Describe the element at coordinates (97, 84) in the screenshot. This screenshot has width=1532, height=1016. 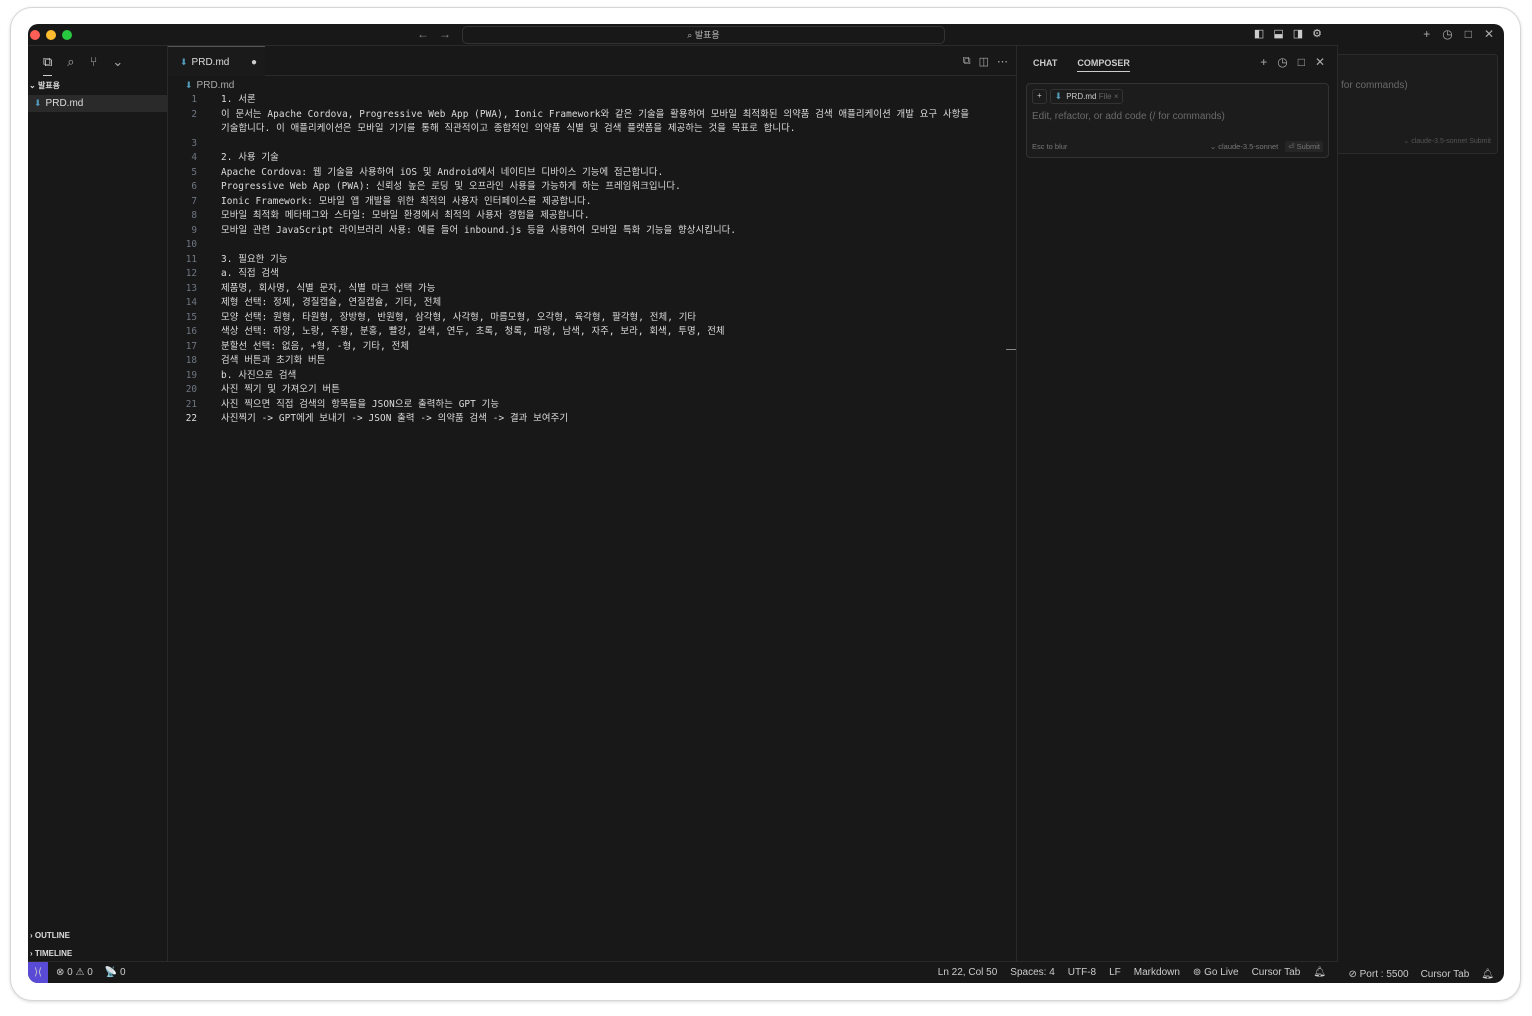
I see `folder-header: ⌄ 발표용` at that location.